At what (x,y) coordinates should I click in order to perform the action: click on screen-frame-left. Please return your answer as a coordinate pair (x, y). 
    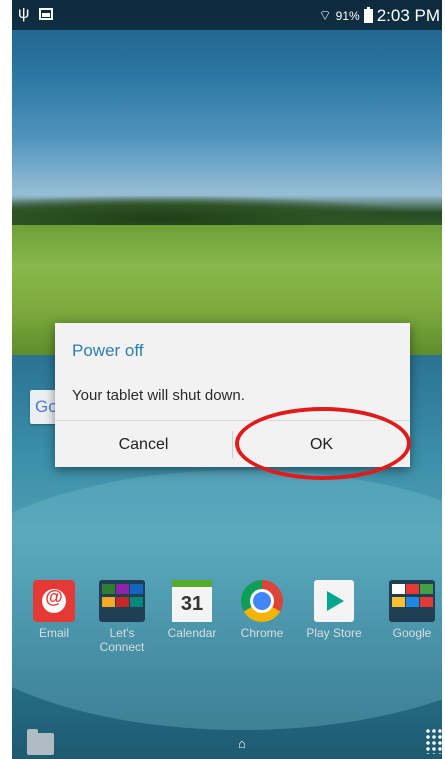
    Looking at the image, I should click on (6, 379).